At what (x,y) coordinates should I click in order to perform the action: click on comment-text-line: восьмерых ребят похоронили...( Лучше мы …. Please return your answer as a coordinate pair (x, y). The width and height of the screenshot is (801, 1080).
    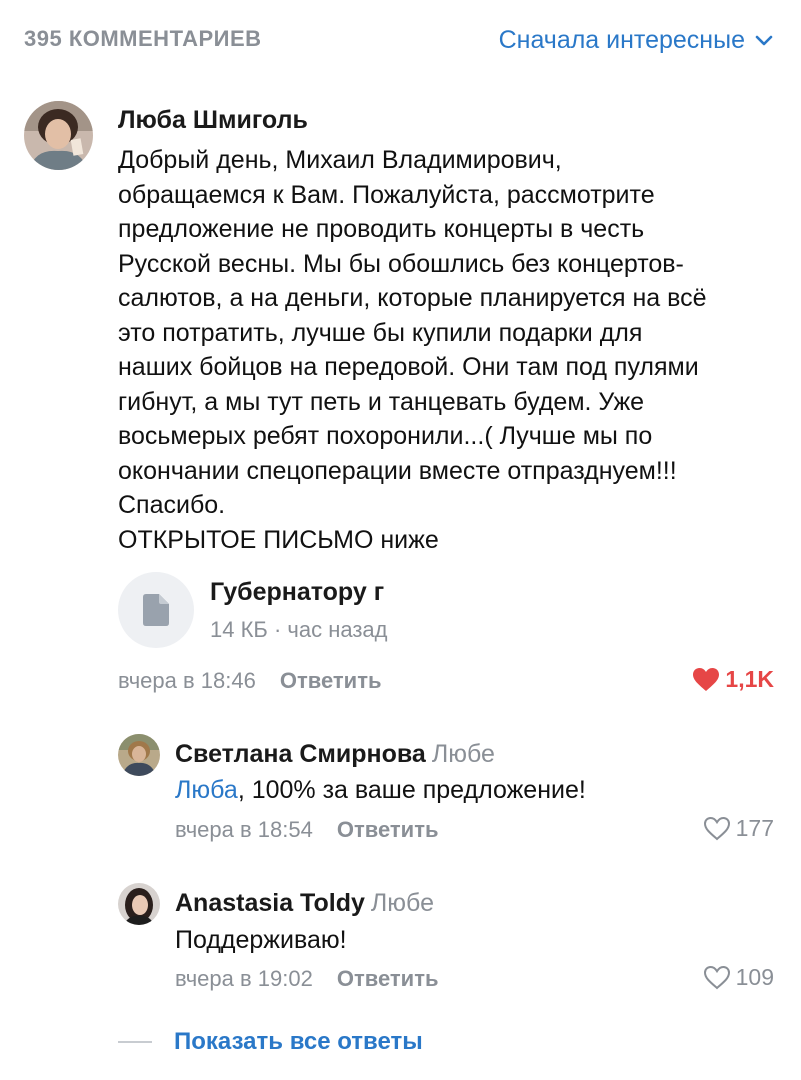
    Looking at the image, I should click on (385, 436).